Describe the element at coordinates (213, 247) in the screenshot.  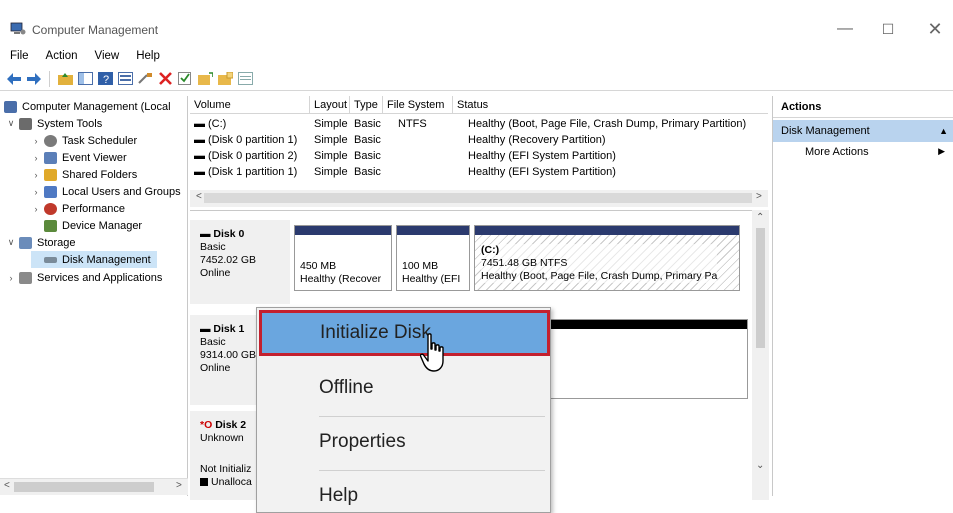
I see `disk-type: Basic` at that location.